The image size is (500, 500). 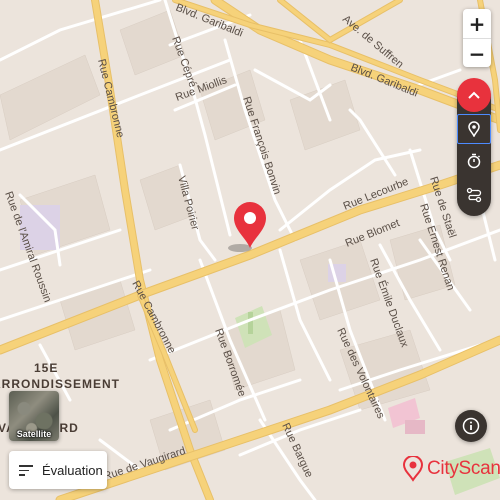 I want to click on location-tool-button, so click(x=474, y=129).